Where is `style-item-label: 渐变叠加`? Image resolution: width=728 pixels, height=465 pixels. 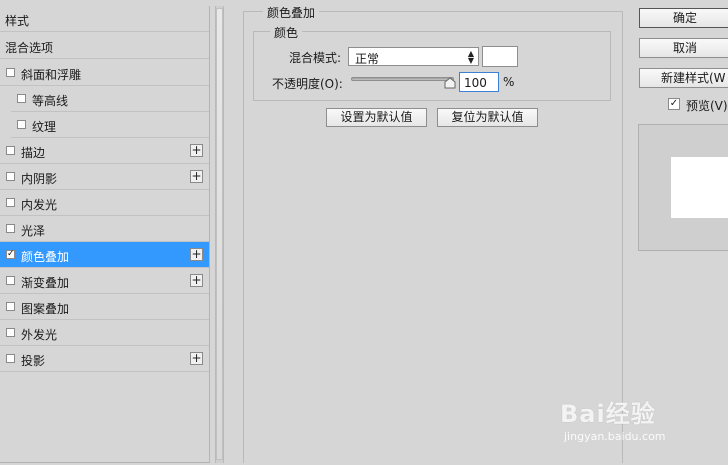 style-item-label: 渐变叠加 is located at coordinates (45, 283).